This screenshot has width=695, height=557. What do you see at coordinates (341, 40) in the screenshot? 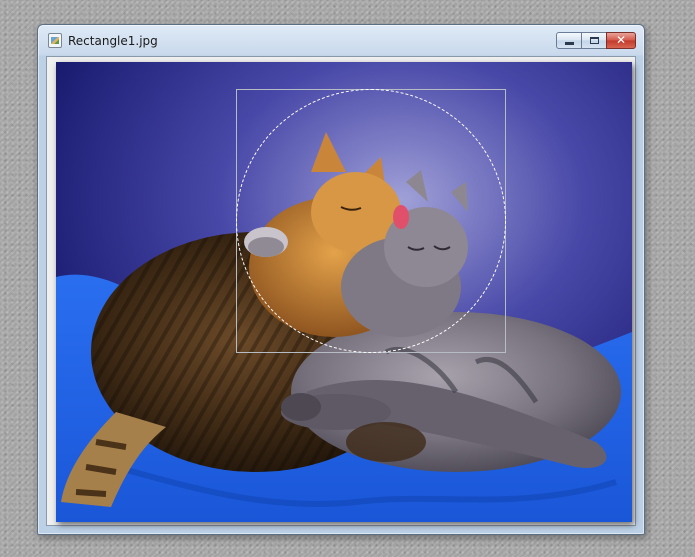
I see `title-bar: Rectangle1.jpg ✕` at bounding box center [341, 40].